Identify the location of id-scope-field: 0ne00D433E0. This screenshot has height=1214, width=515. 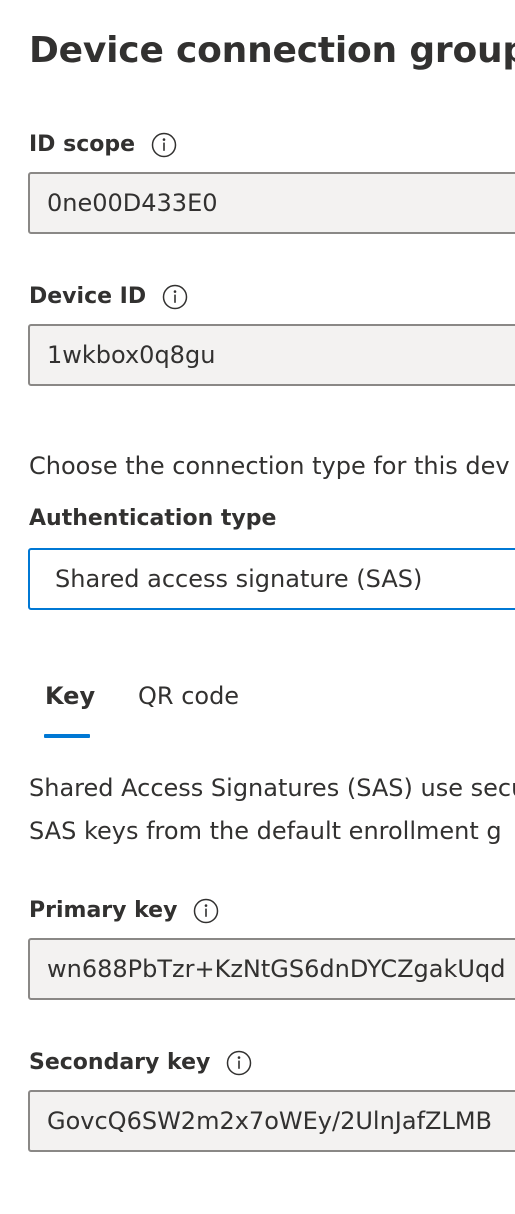
(271, 203).